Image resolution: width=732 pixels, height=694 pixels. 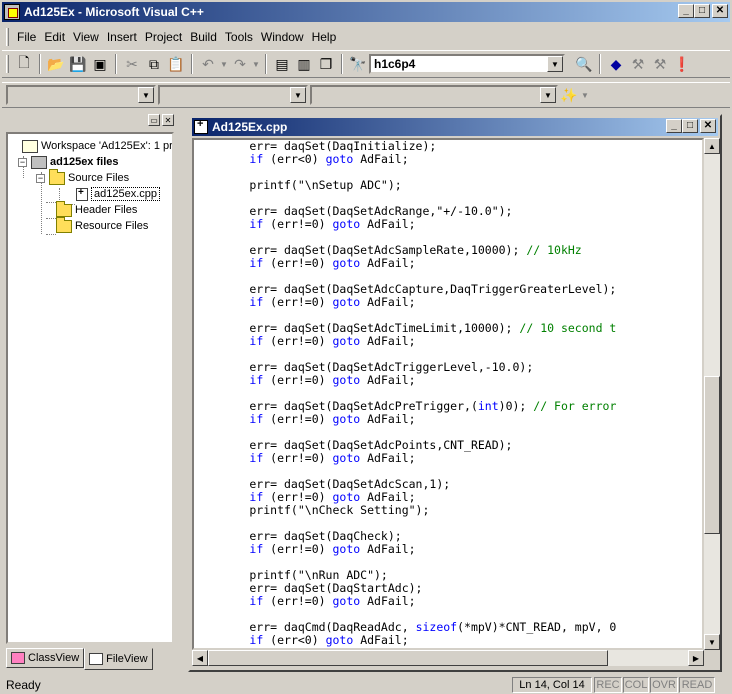 What do you see at coordinates (282, 37) in the screenshot?
I see `menu-window: Window` at bounding box center [282, 37].